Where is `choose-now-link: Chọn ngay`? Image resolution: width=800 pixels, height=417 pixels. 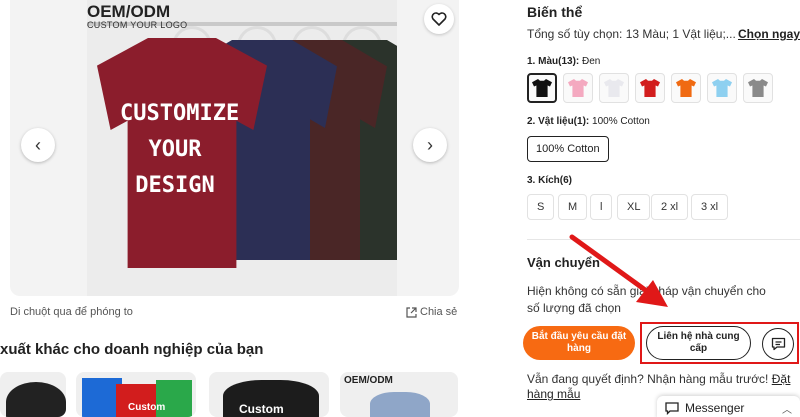 choose-now-link: Chọn ngay is located at coordinates (769, 34).